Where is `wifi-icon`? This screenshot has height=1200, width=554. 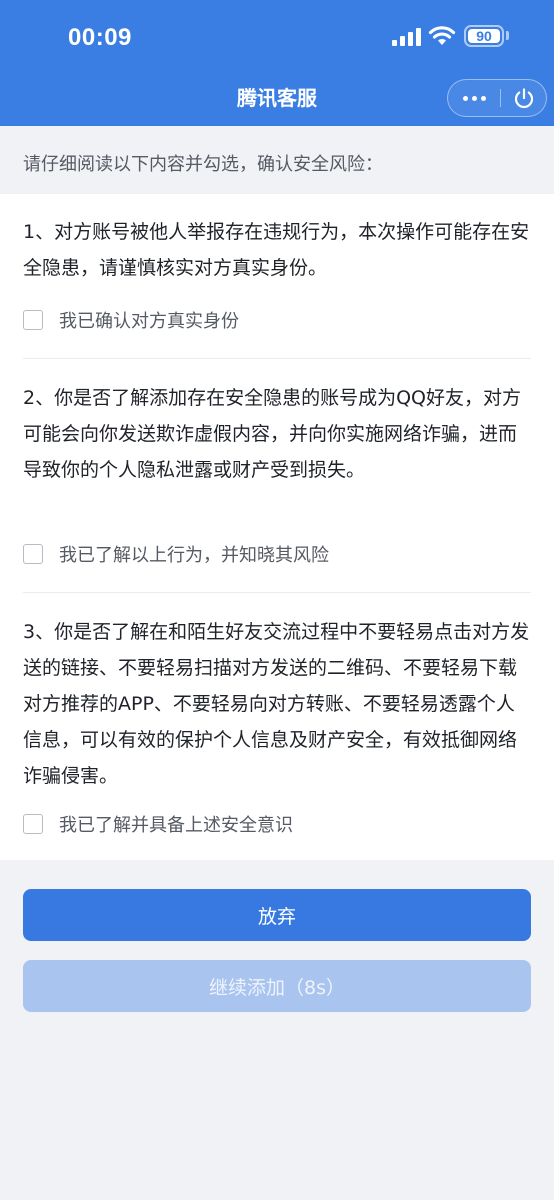 wifi-icon is located at coordinates (442, 35).